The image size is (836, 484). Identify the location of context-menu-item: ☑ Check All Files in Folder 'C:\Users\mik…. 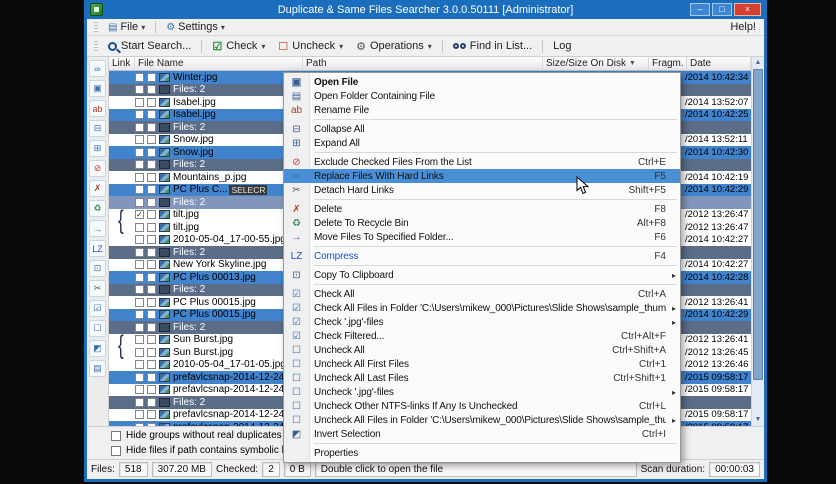
(482, 308).